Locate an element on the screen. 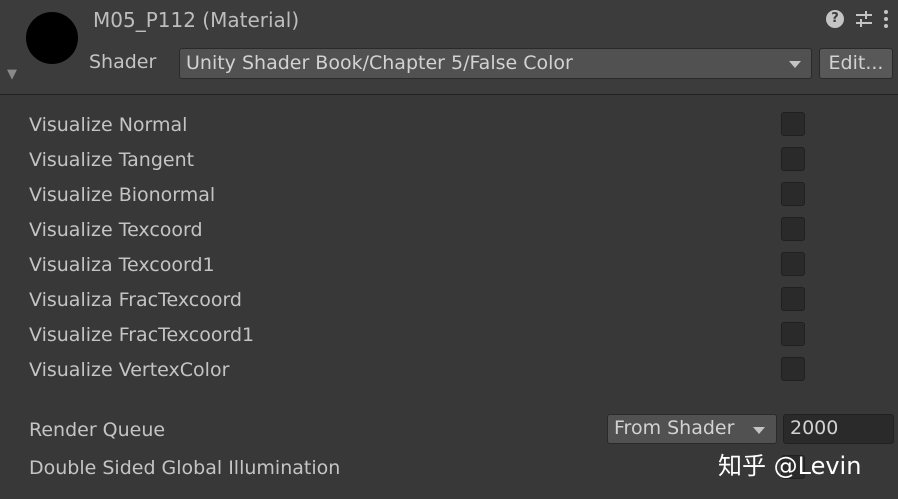 The width and height of the screenshot is (898, 499). kebab-menu-icon is located at coordinates (887, 19).